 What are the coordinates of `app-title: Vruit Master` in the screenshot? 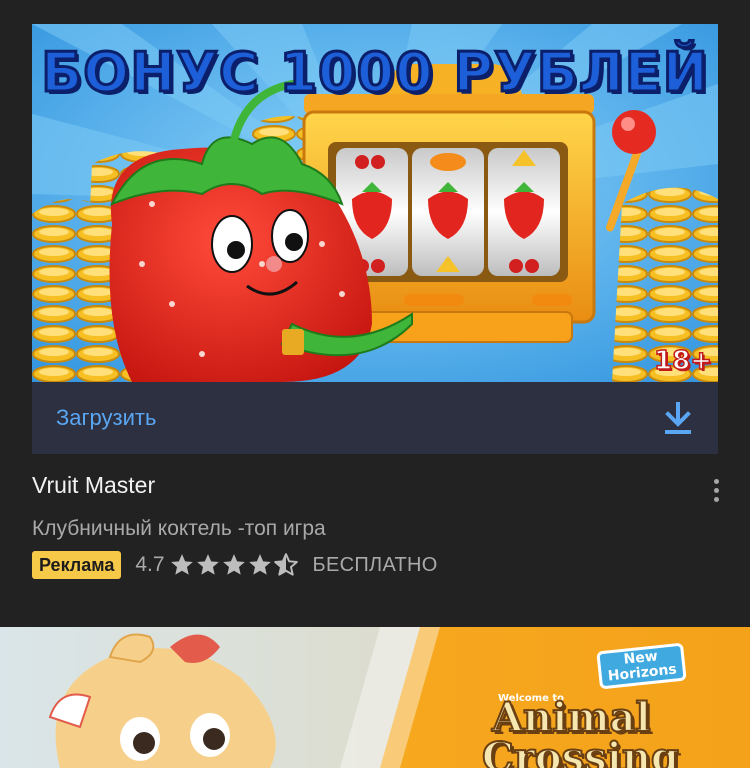 It's located at (93, 485).